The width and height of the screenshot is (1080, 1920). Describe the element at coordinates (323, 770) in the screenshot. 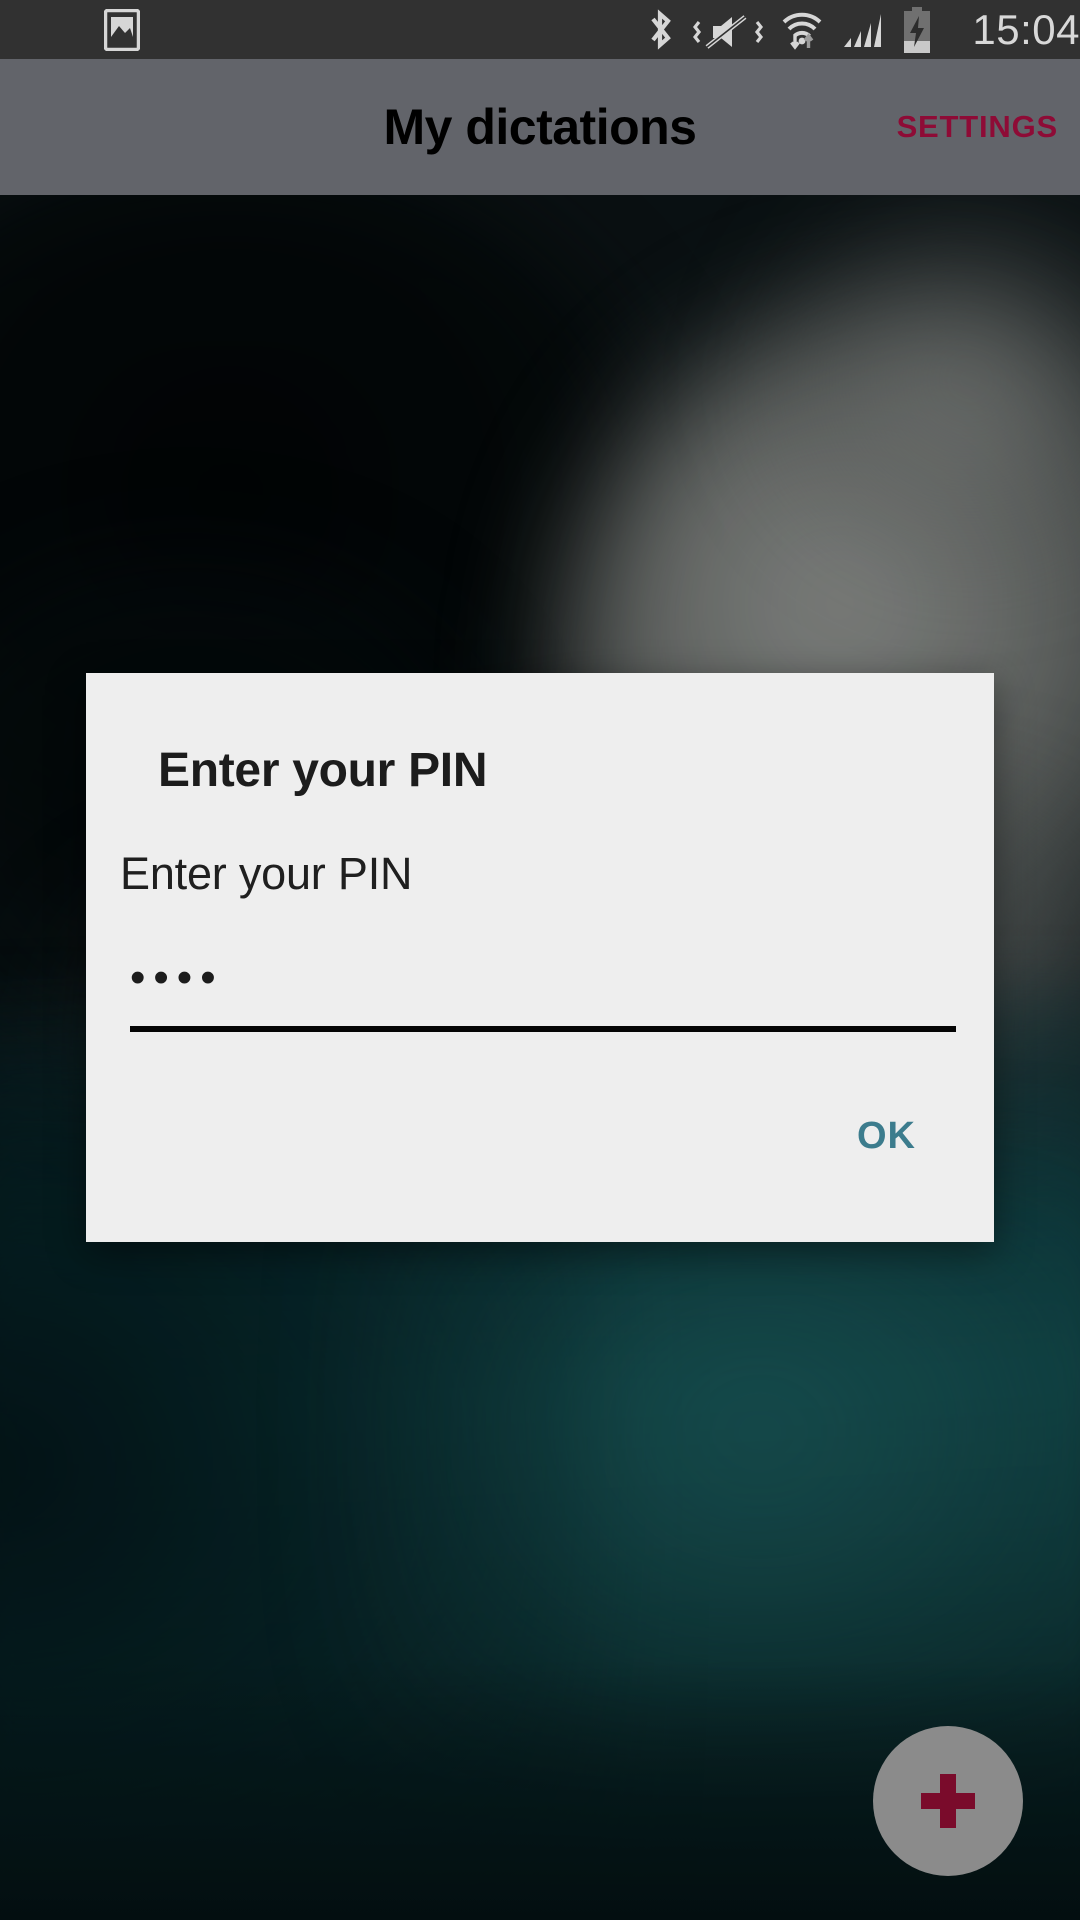

I see `dialog-title: Enter your PIN` at that location.